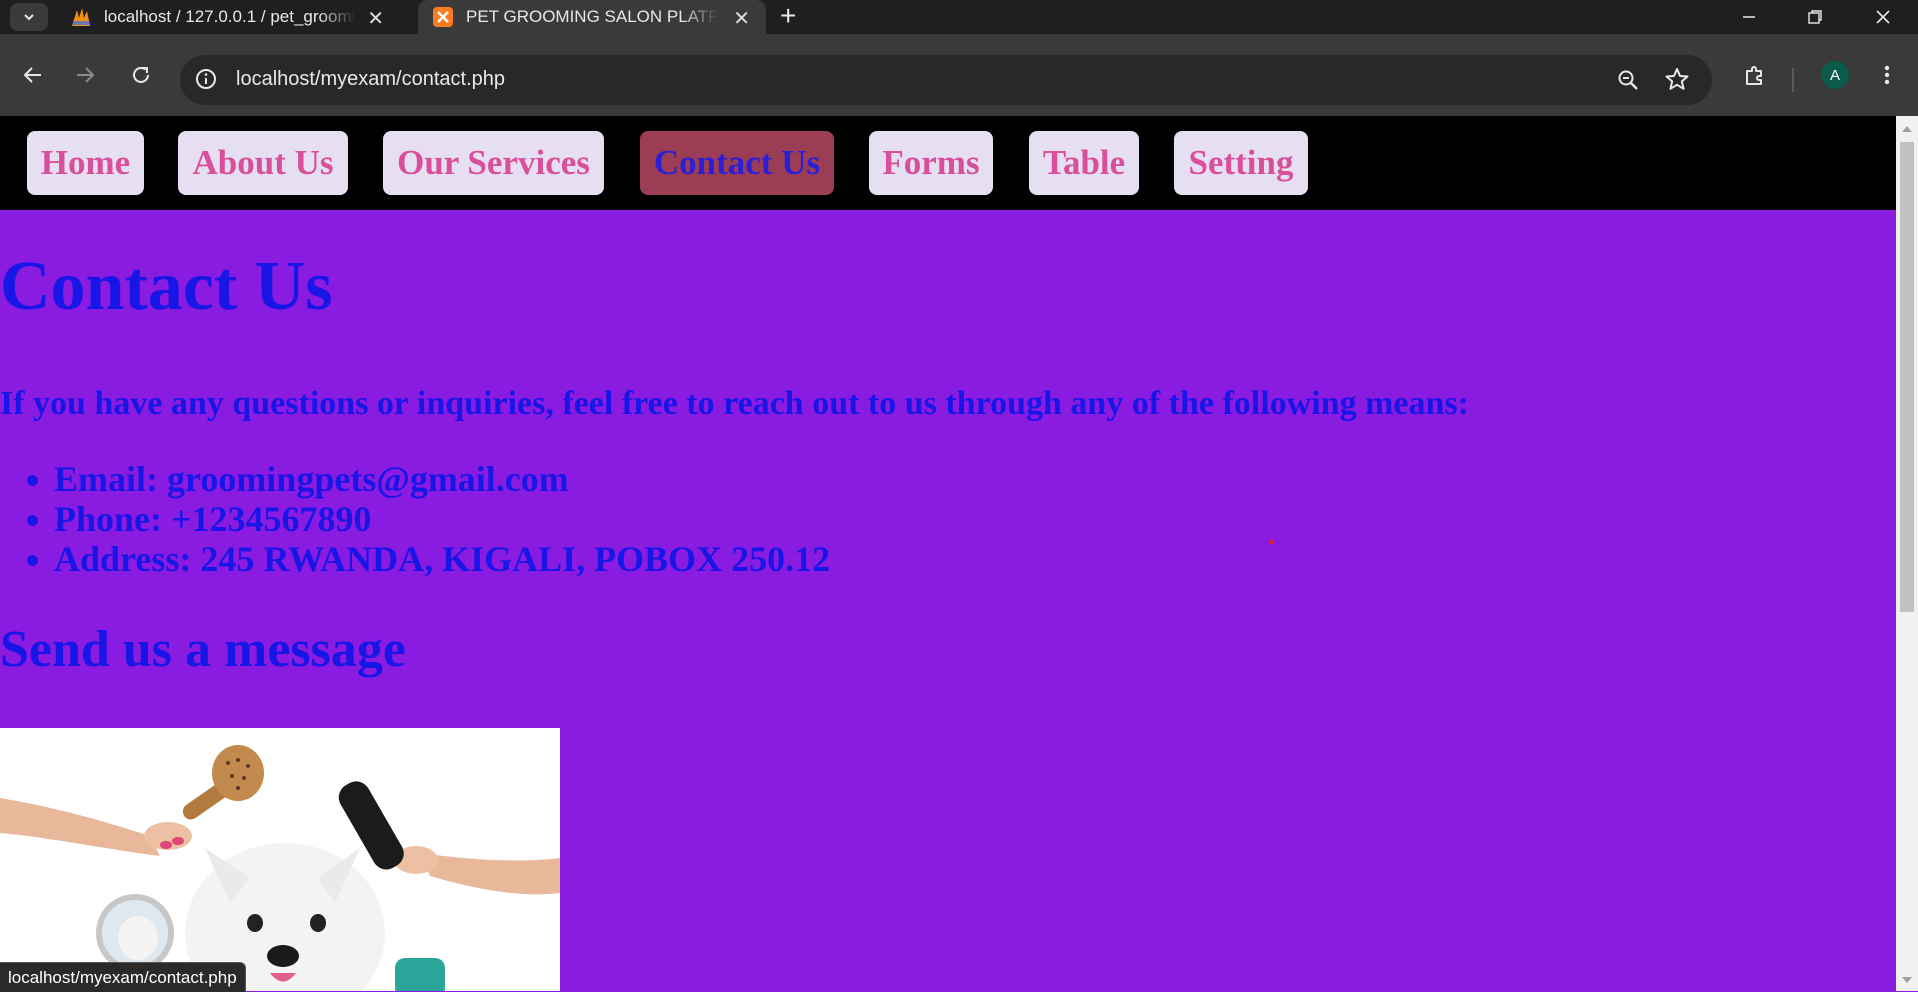  I want to click on puzzle-icon, so click(1754, 75).